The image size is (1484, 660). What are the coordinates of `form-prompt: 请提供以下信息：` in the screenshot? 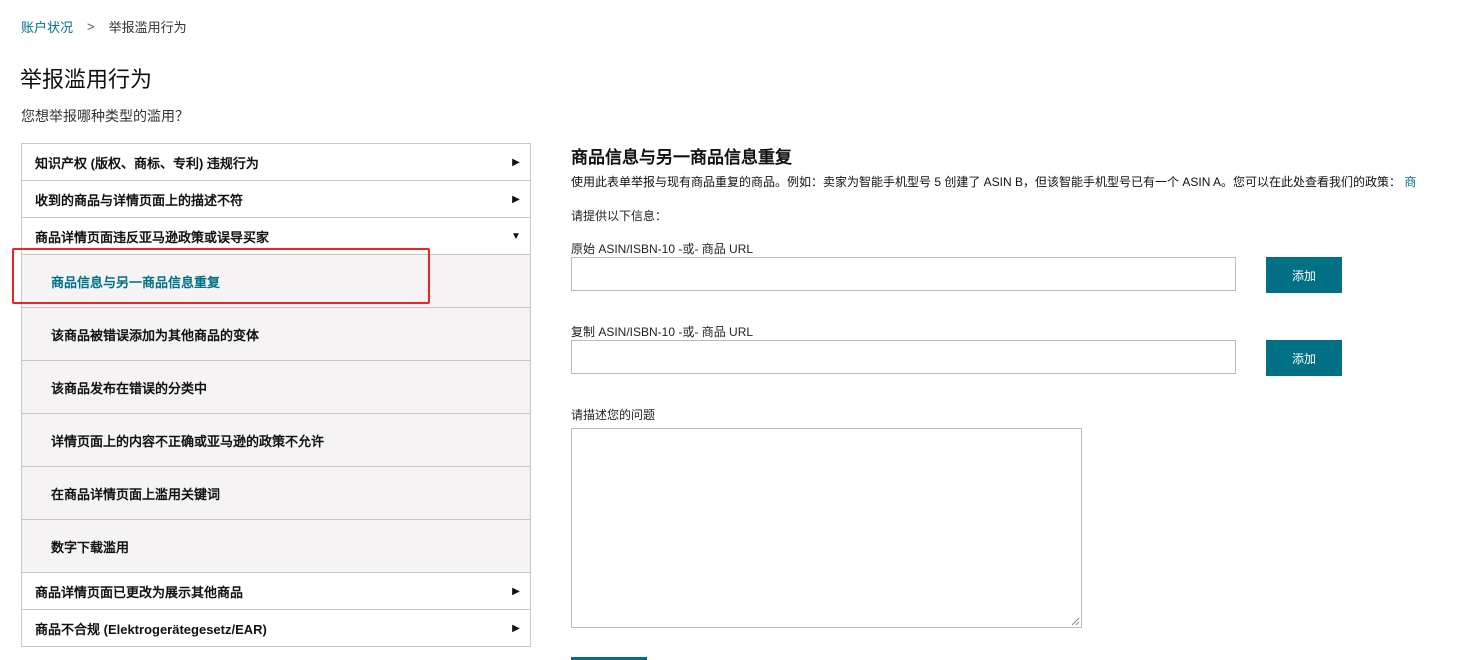 It's located at (619, 216).